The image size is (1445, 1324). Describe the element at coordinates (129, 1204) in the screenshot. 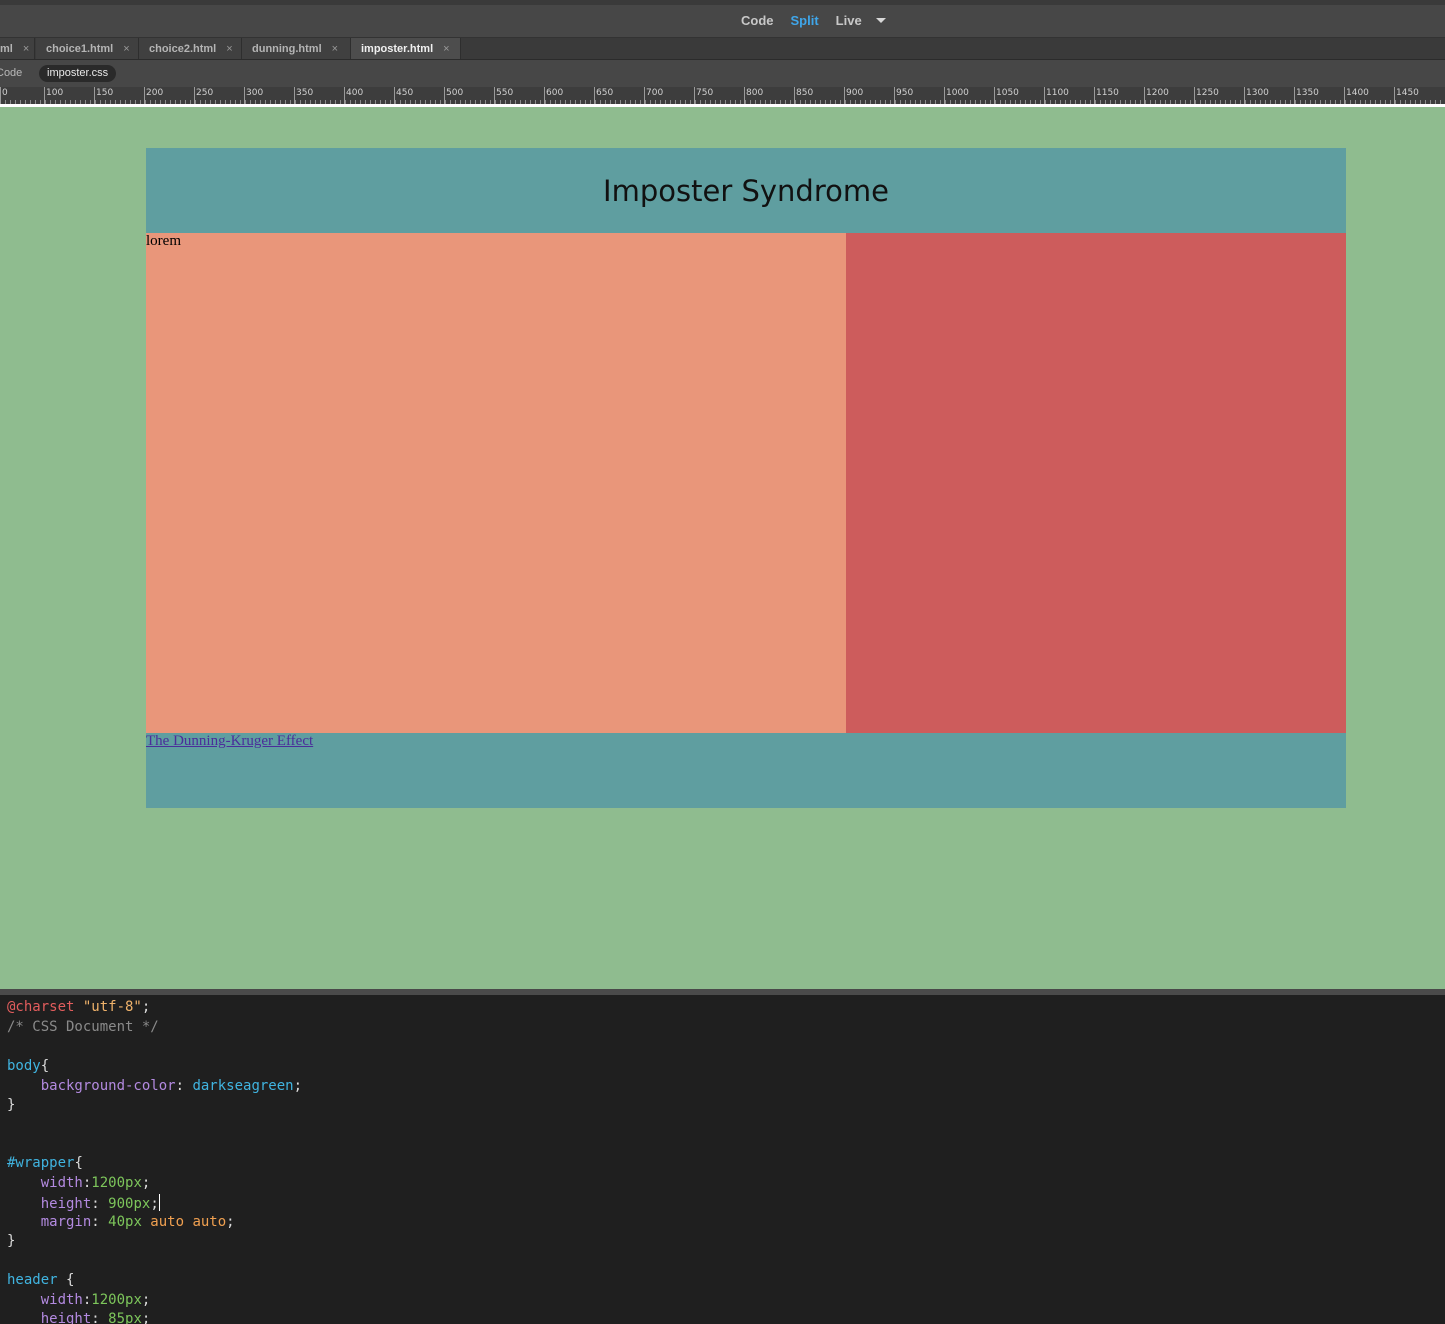

I see `code-token: 900px` at that location.